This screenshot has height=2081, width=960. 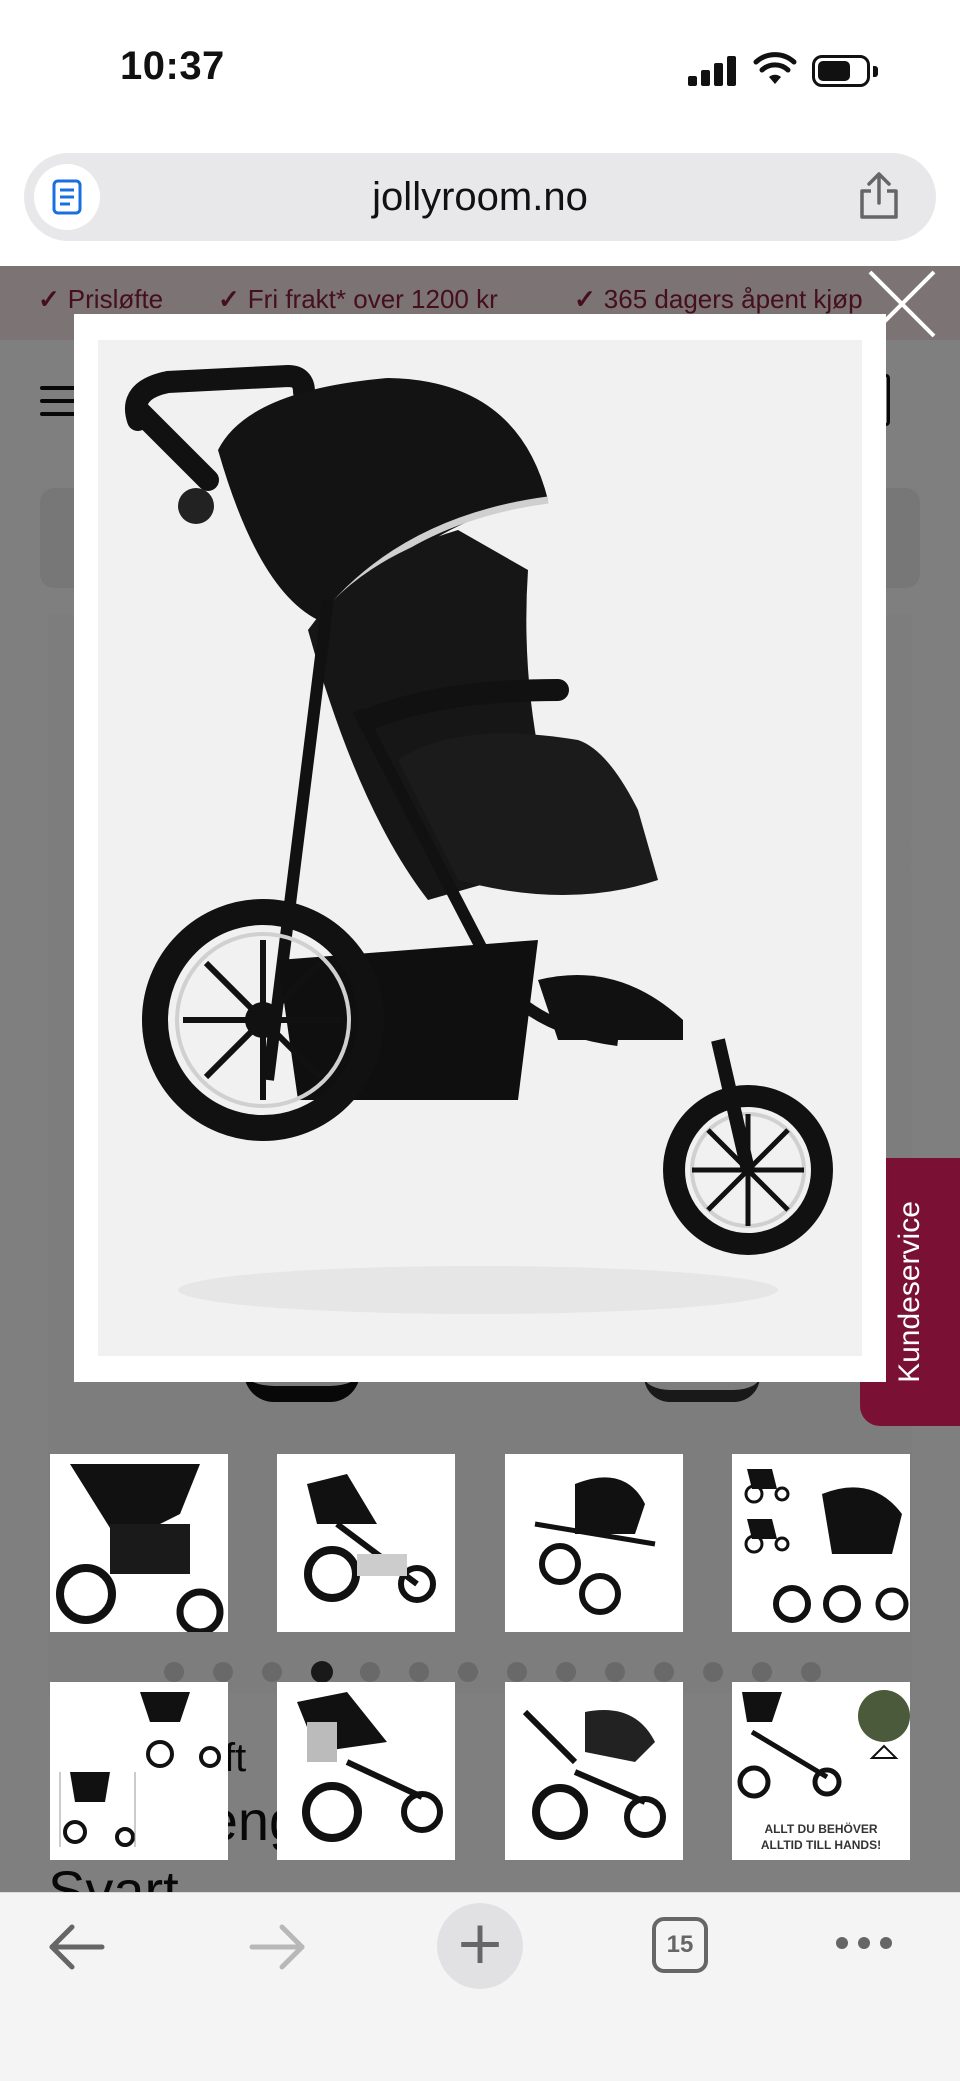 What do you see at coordinates (821, 1771) in the screenshot?
I see `thumbnail: ALLT DU BEHÖVER ALLTID TILL HANDS!` at bounding box center [821, 1771].